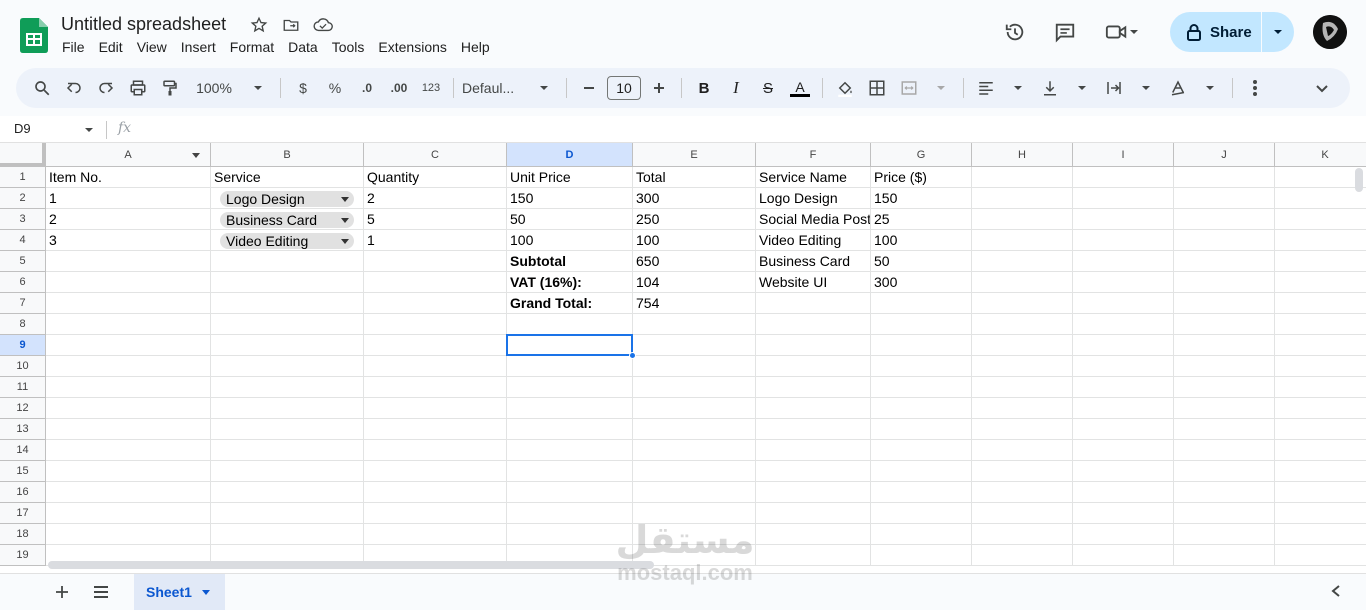  I want to click on cell-e13, so click(694, 429).